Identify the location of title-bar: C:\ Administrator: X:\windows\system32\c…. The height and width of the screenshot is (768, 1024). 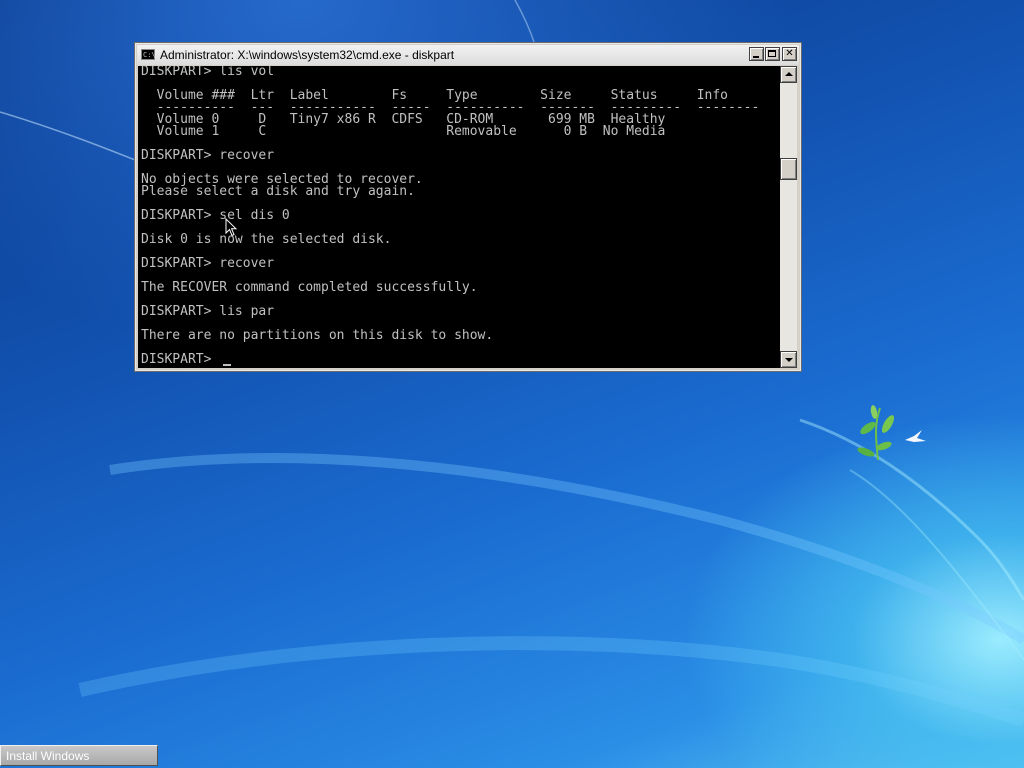
(468, 55).